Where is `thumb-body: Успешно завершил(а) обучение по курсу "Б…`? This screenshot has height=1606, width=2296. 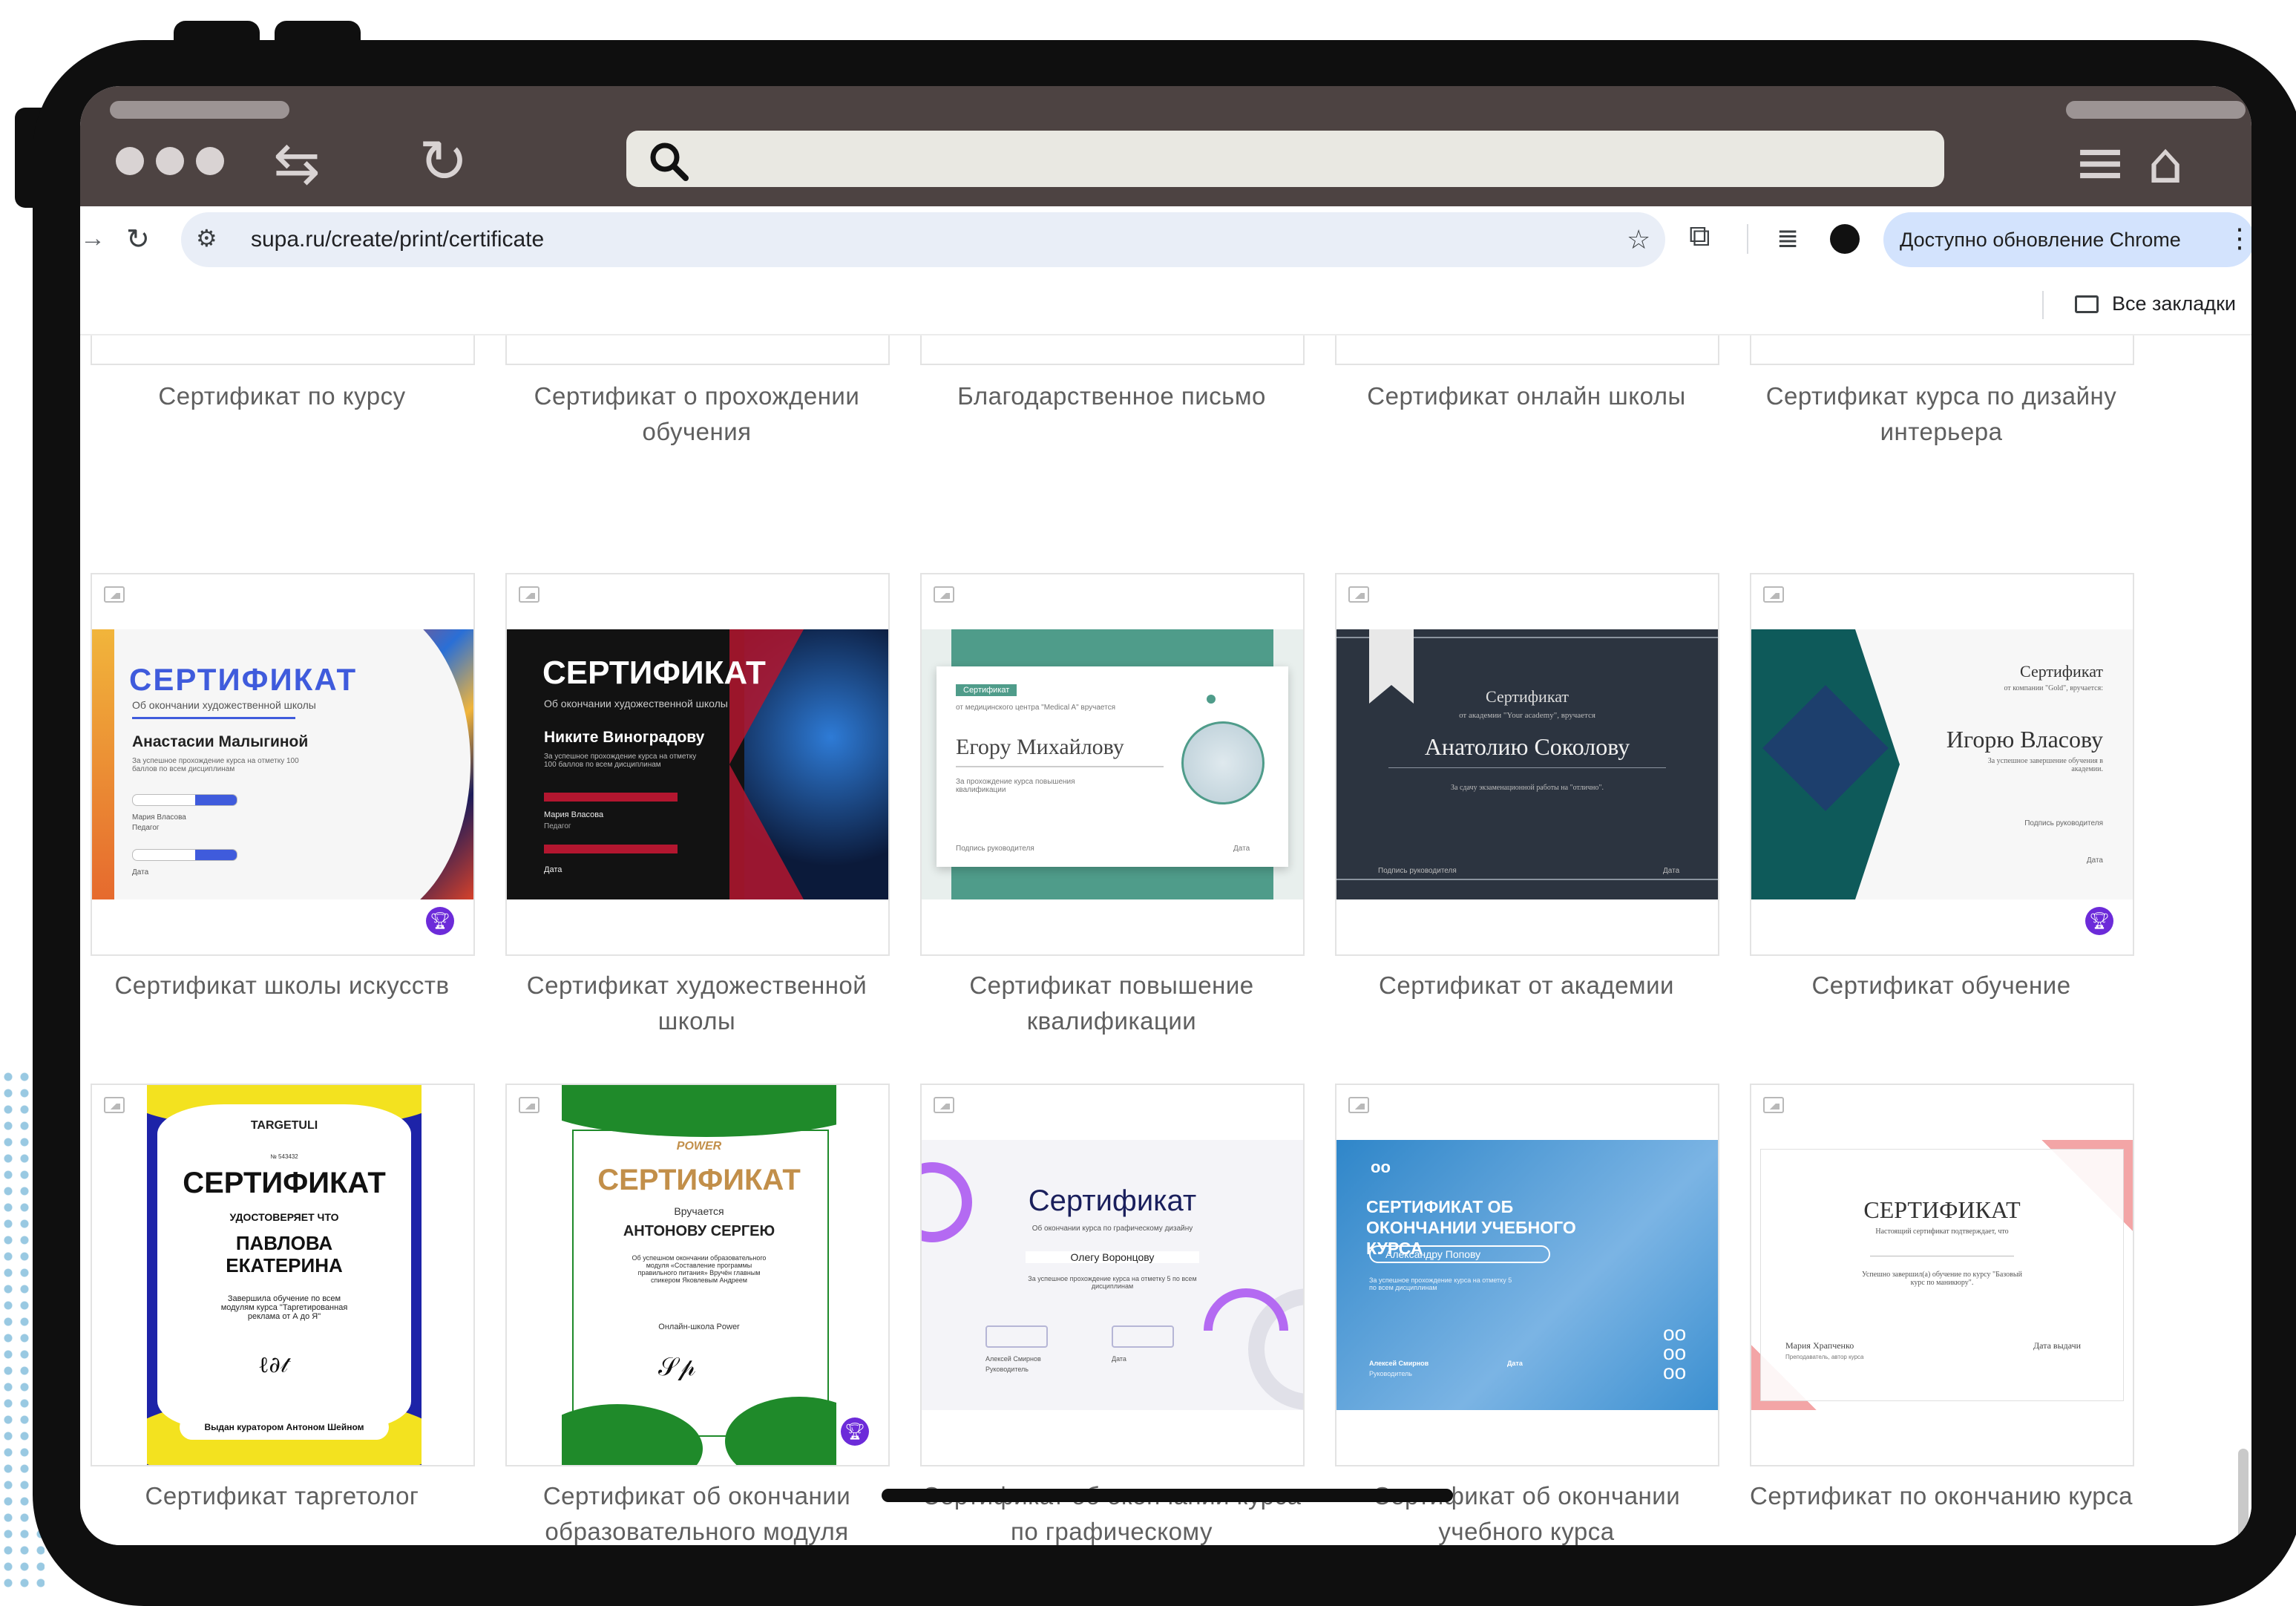 thumb-body: Успешно завершил(а) обучение по курсу "Б… is located at coordinates (1942, 1279).